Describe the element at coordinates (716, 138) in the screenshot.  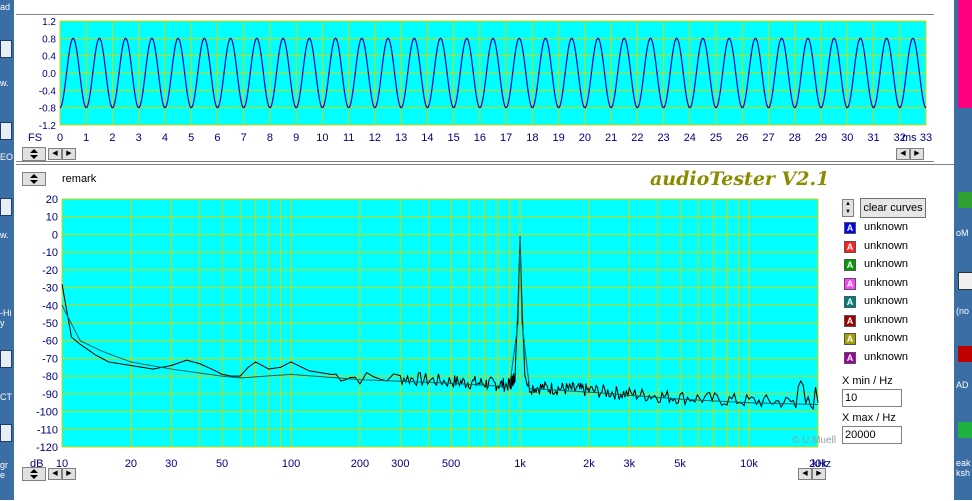
I see `oscilloscope-x-tick-label: 25` at that location.